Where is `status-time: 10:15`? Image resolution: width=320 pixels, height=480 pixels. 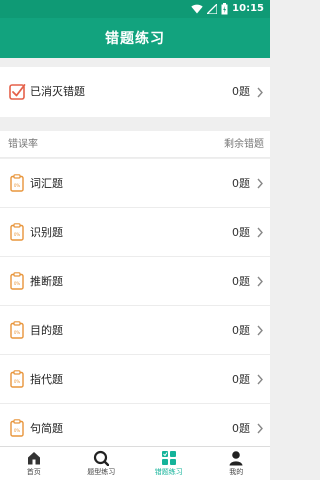
status-time: 10:15 is located at coordinates (248, 8).